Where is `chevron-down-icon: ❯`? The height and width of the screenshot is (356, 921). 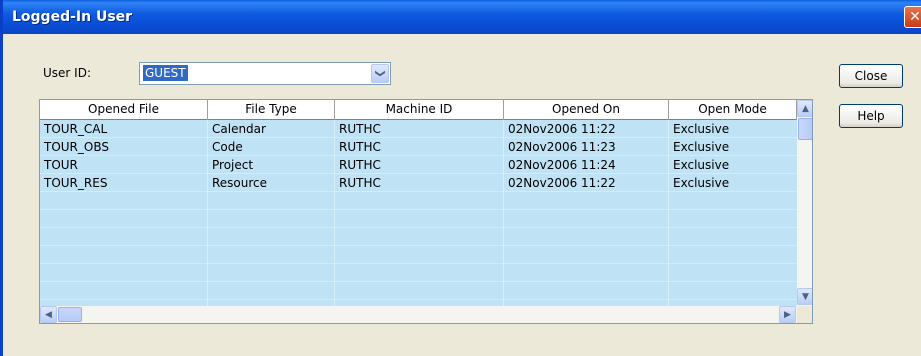
chevron-down-icon: ❯ is located at coordinates (380, 73).